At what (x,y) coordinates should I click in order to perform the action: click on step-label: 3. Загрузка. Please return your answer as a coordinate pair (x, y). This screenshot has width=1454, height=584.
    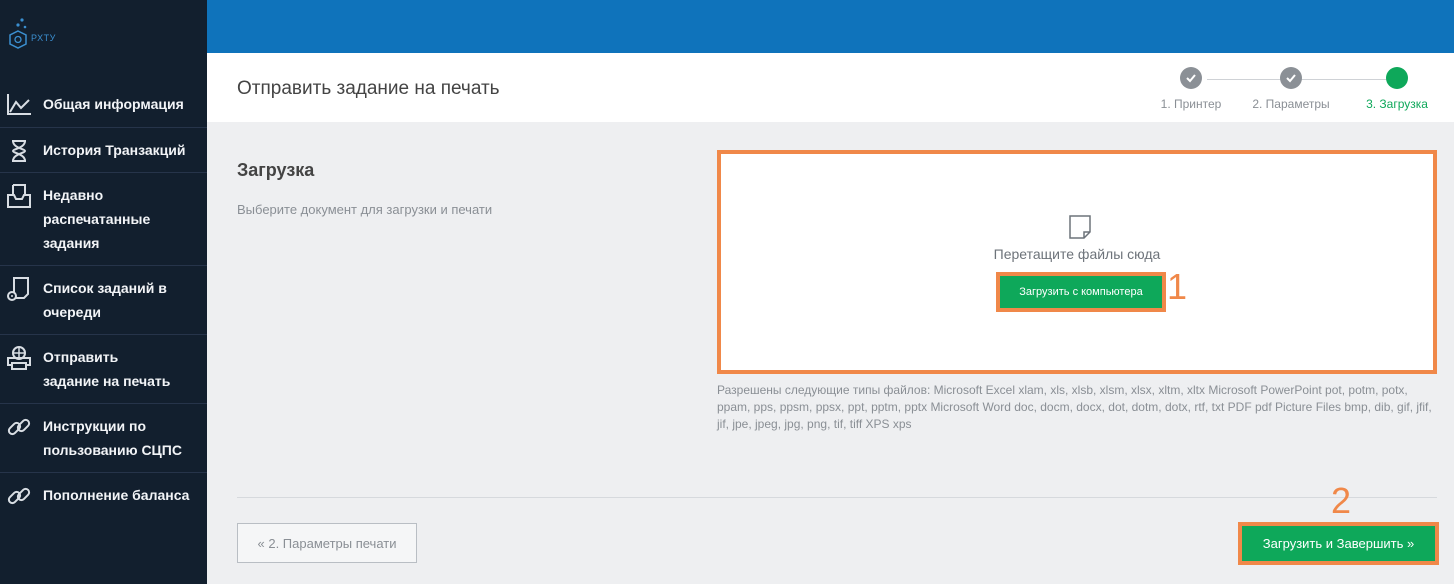
    Looking at the image, I should click on (1397, 104).